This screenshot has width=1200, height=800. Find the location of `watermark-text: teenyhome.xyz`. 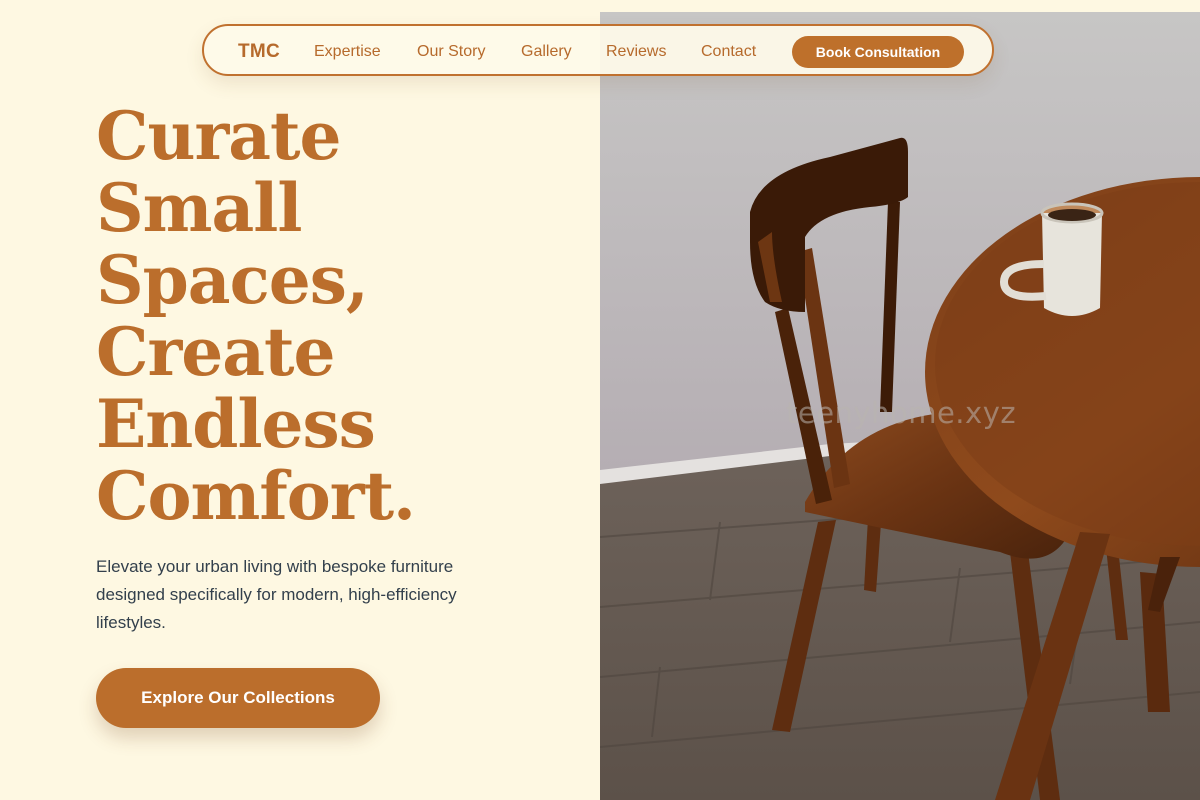

watermark-text: teenyhome.xyz is located at coordinates (901, 413).